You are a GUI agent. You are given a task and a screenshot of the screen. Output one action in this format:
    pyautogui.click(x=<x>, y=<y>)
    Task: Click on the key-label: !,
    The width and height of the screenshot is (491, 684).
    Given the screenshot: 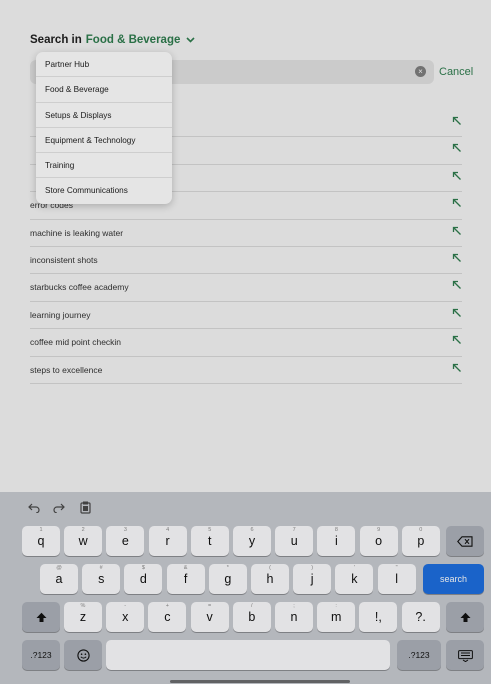 What is the action you would take?
    pyautogui.click(x=378, y=617)
    